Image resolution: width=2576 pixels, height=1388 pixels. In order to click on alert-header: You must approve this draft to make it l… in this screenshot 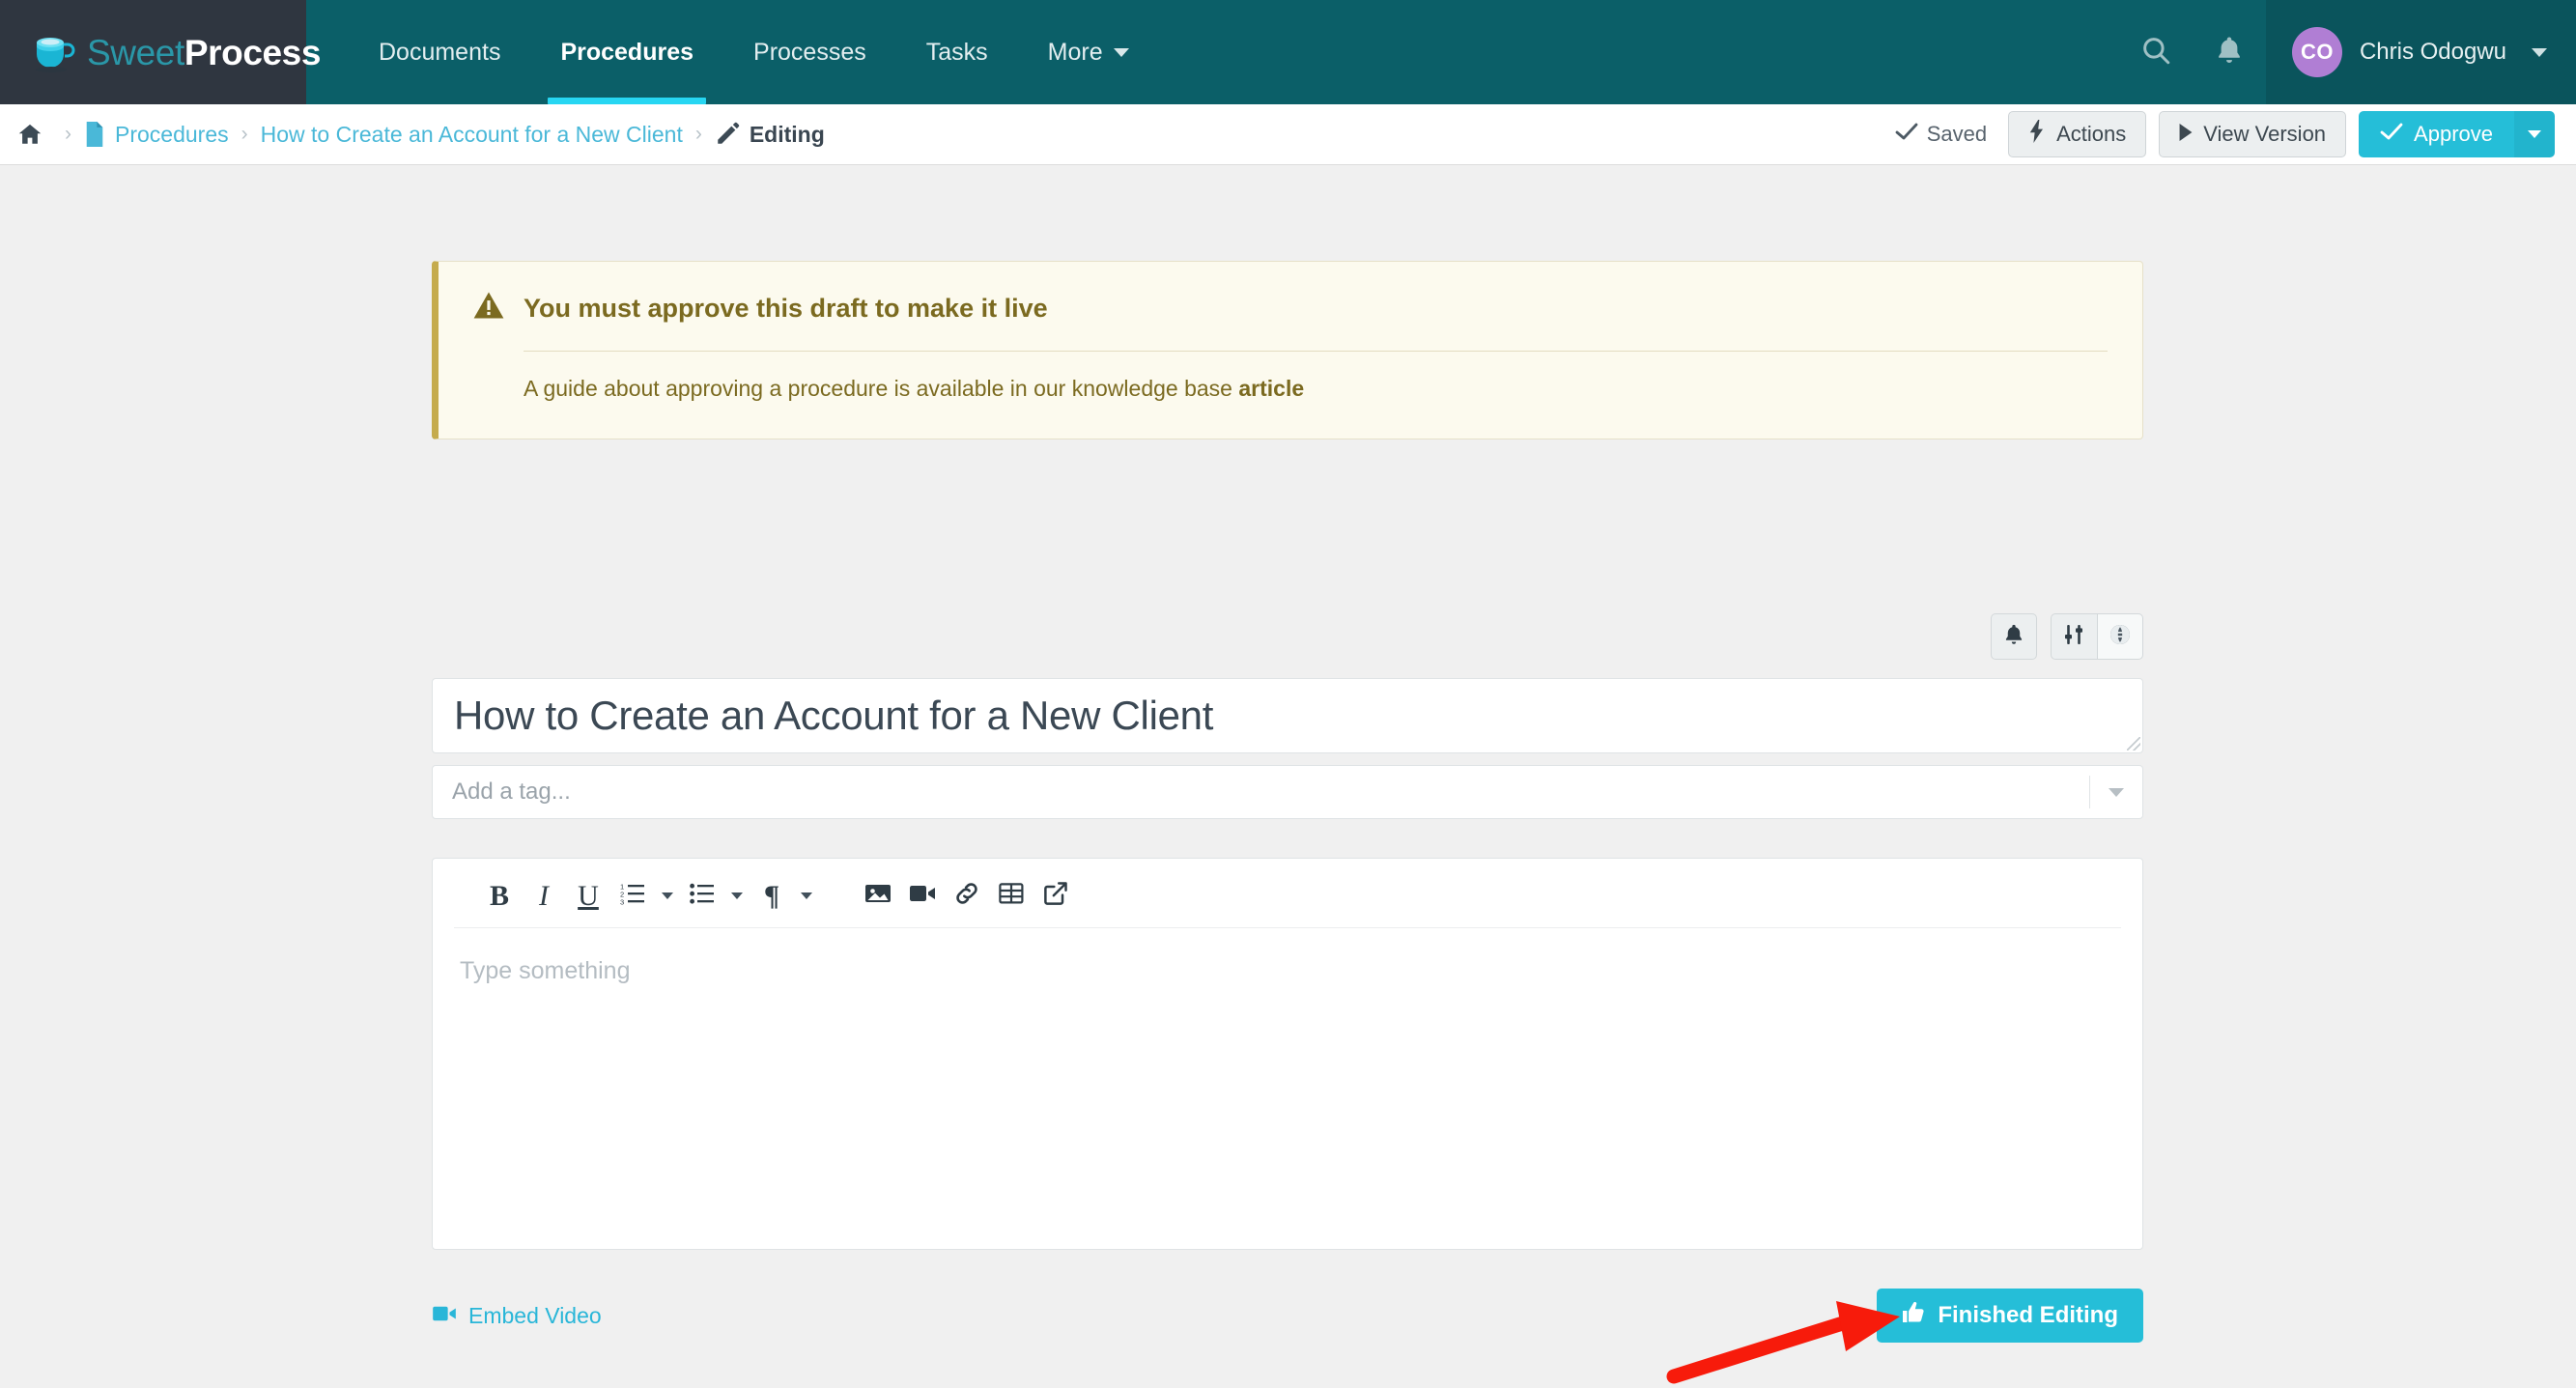, I will do `click(1290, 308)`.